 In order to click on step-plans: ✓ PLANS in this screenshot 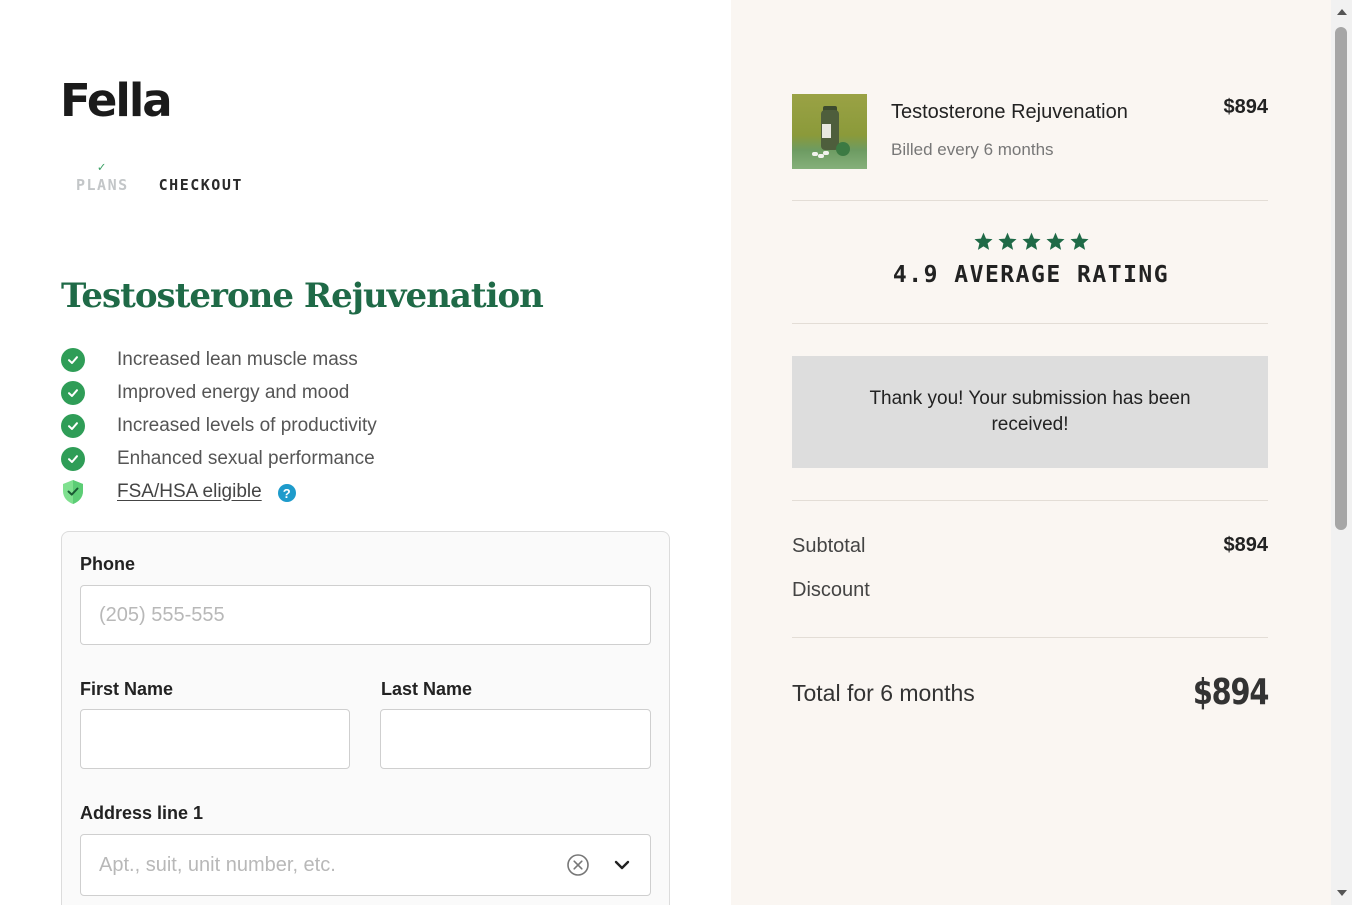, I will do `click(102, 177)`.